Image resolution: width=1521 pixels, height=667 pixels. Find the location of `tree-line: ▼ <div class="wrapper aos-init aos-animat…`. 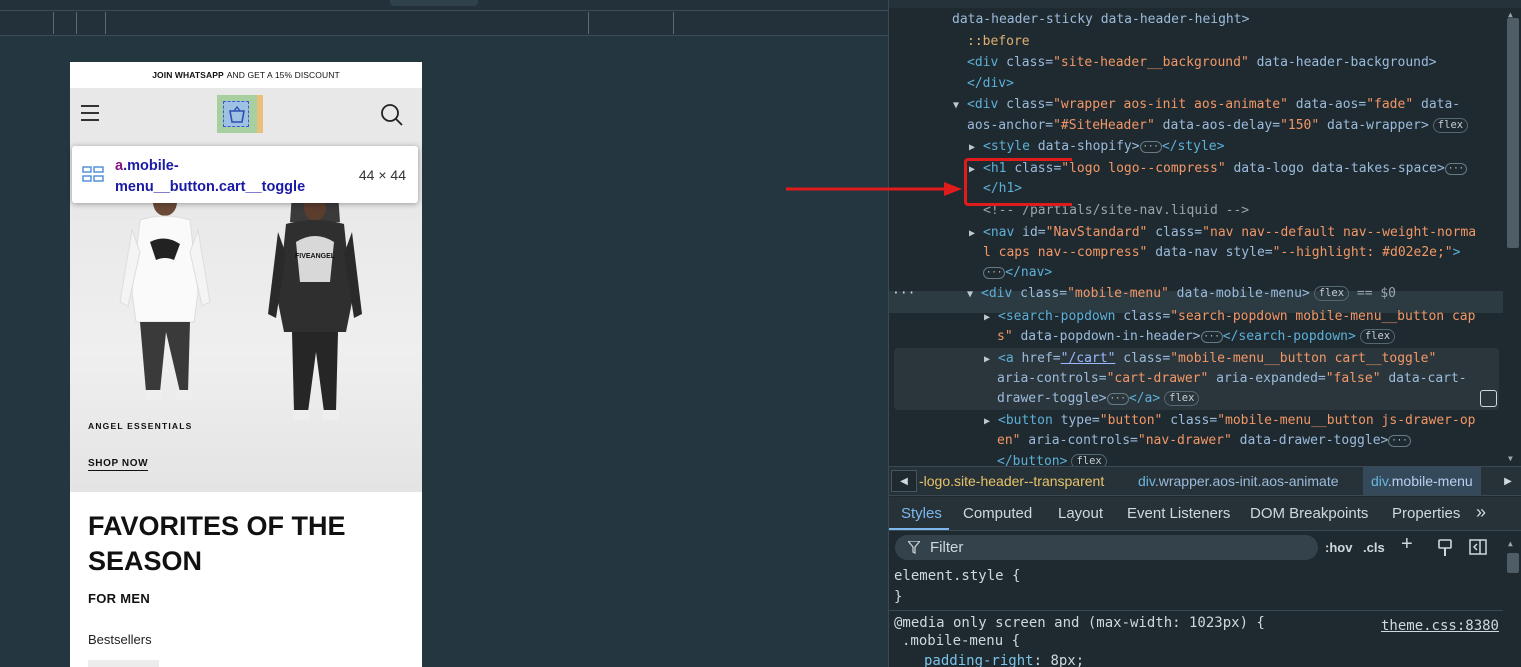

tree-line: ▼ <div class="wrapper aos-init aos-animat… is located at coordinates (1206, 105).